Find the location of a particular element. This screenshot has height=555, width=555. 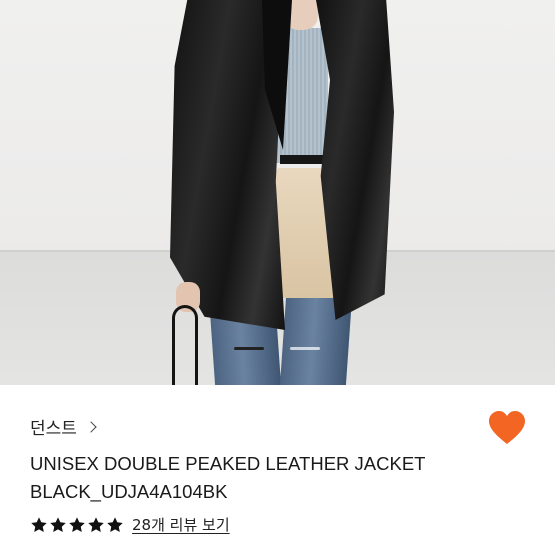

carousel-indicator-active is located at coordinates (249, 348).